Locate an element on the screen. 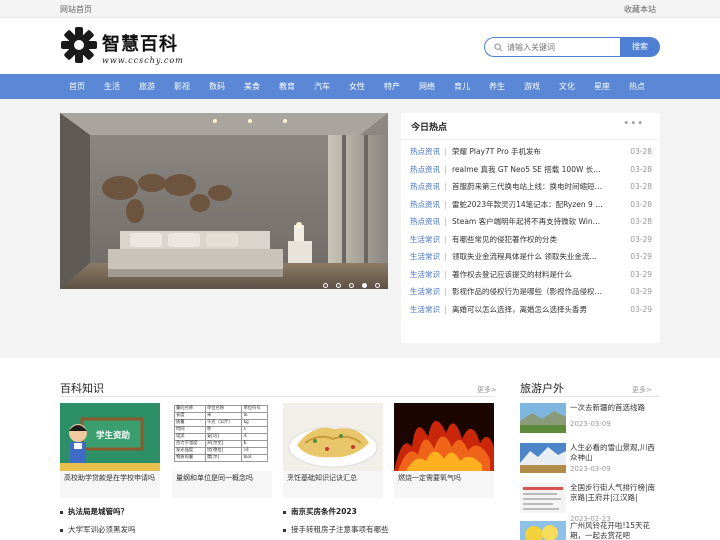  travel-item: 一次去新疆的首选线路 2023-03-09 is located at coordinates (590, 420).